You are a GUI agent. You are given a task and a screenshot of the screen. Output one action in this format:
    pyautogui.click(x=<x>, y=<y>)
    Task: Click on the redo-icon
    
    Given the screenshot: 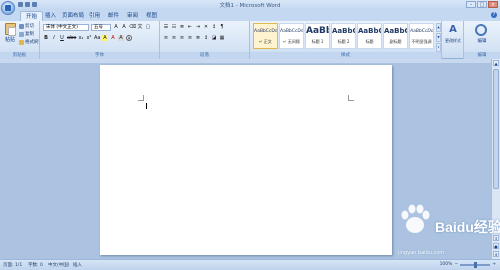 What is the action you would take?
    pyautogui.click(x=34, y=4)
    